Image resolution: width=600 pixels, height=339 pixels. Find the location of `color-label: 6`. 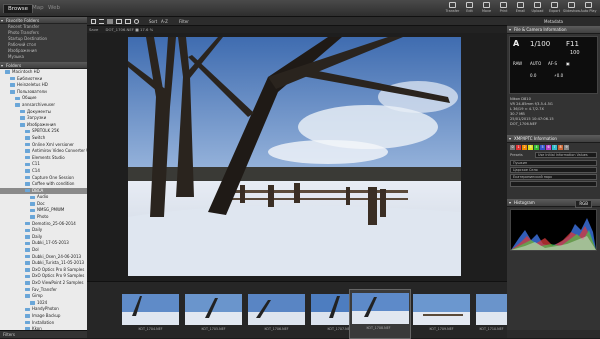

color-label: 6 is located at coordinates (548, 147).